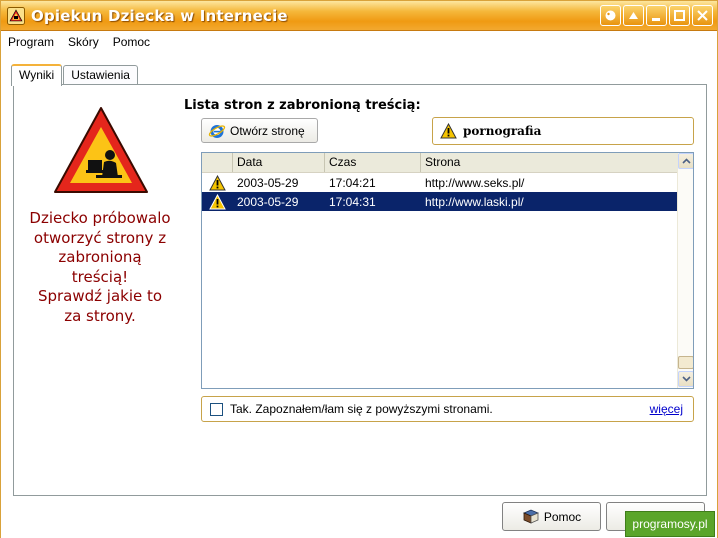 This screenshot has height=538, width=718. Describe the element at coordinates (100, 75) in the screenshot. I see `tab-settings: Ustawienia` at that location.